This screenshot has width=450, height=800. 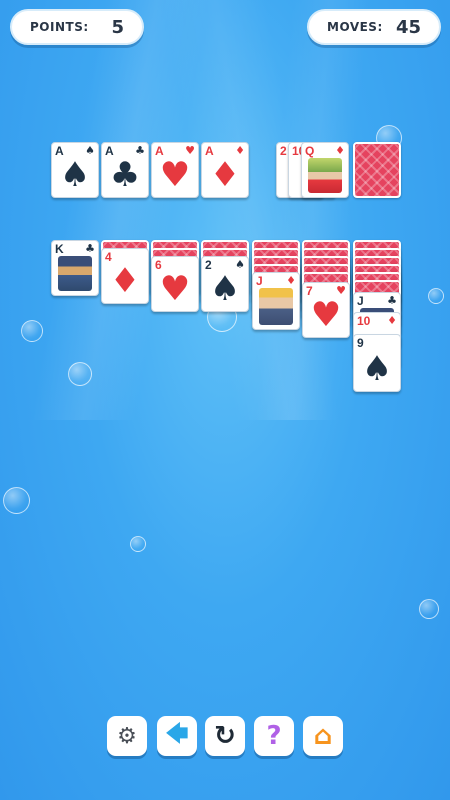 What do you see at coordinates (283, 151) in the screenshot?
I see `card-rank: 2` at bounding box center [283, 151].